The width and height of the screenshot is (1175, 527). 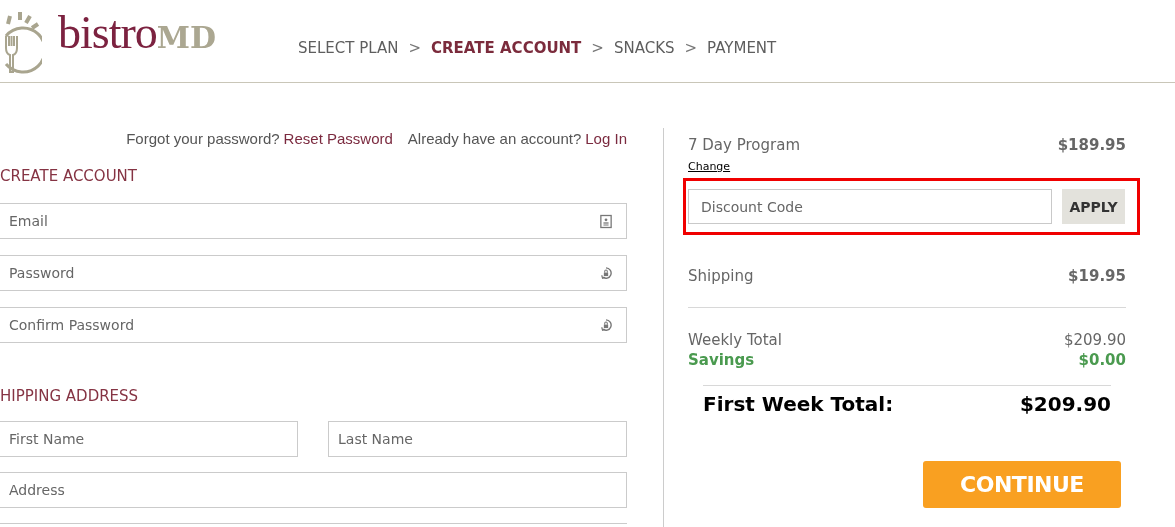 I want to click on progress-step: CREATE ACCOUNT, so click(x=506, y=48).